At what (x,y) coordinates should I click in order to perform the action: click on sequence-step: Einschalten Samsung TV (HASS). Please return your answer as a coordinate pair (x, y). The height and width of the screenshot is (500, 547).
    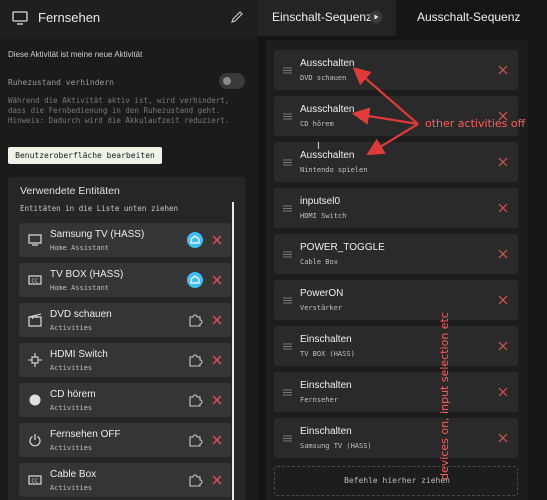
    Looking at the image, I should click on (396, 438).